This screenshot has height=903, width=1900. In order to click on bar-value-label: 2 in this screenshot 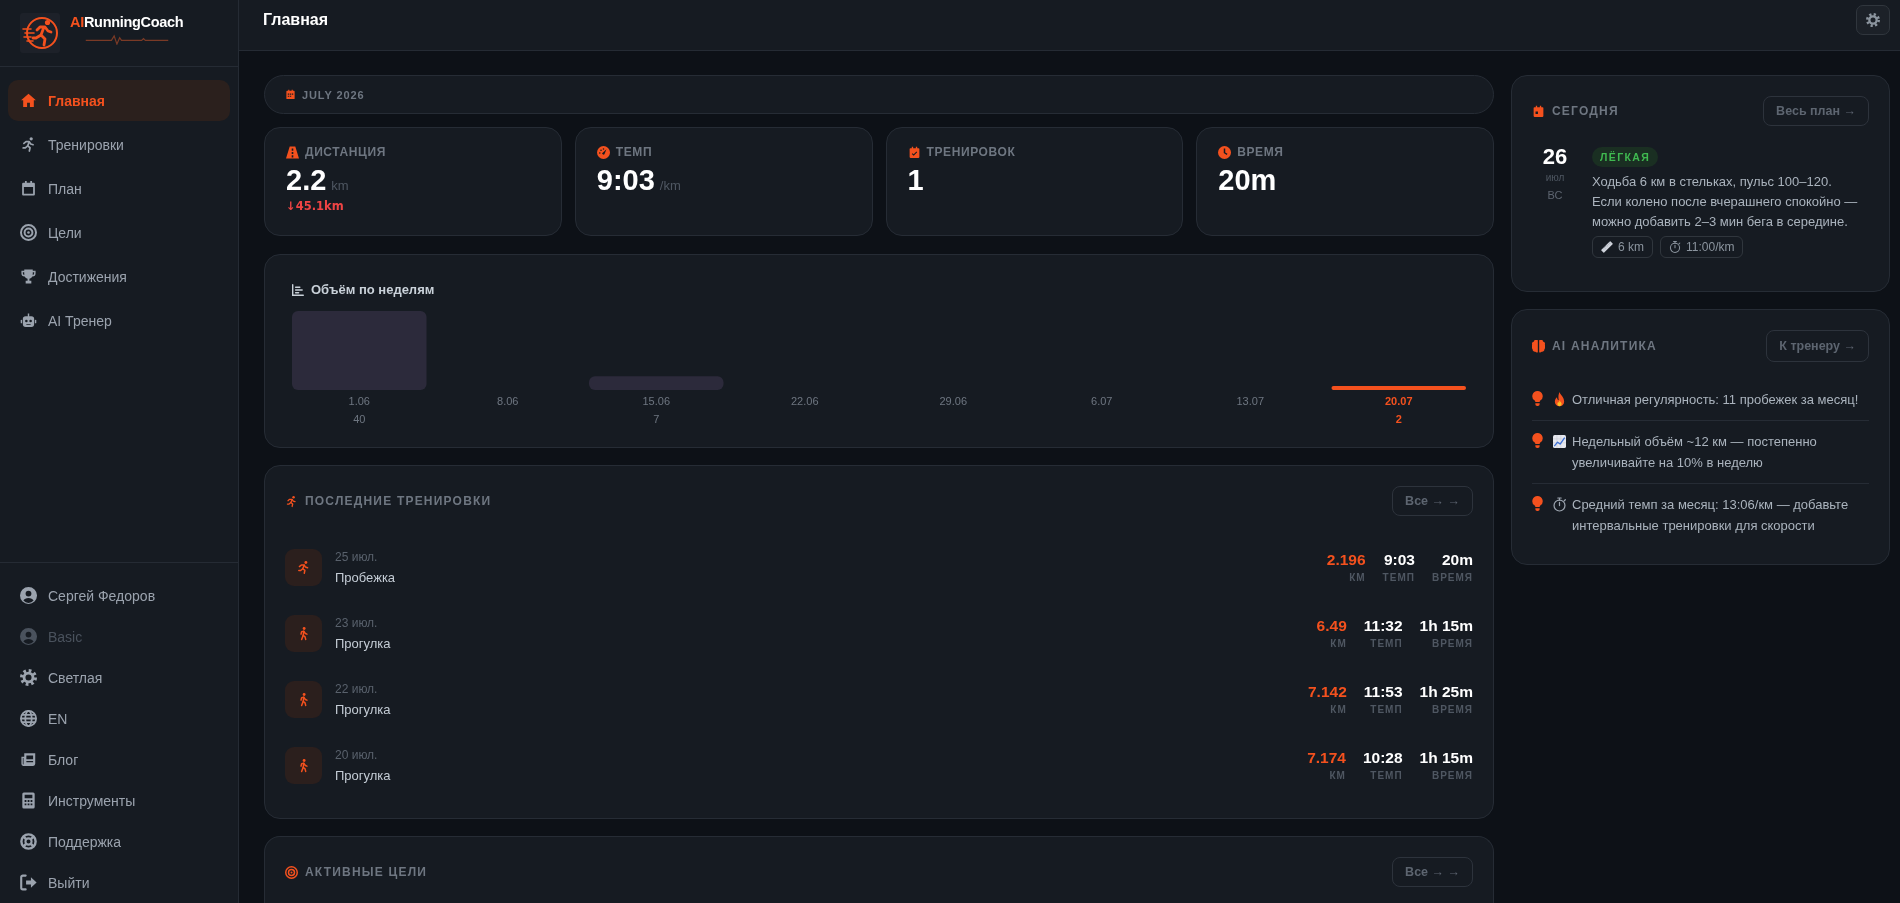, I will do `click(1398, 419)`.